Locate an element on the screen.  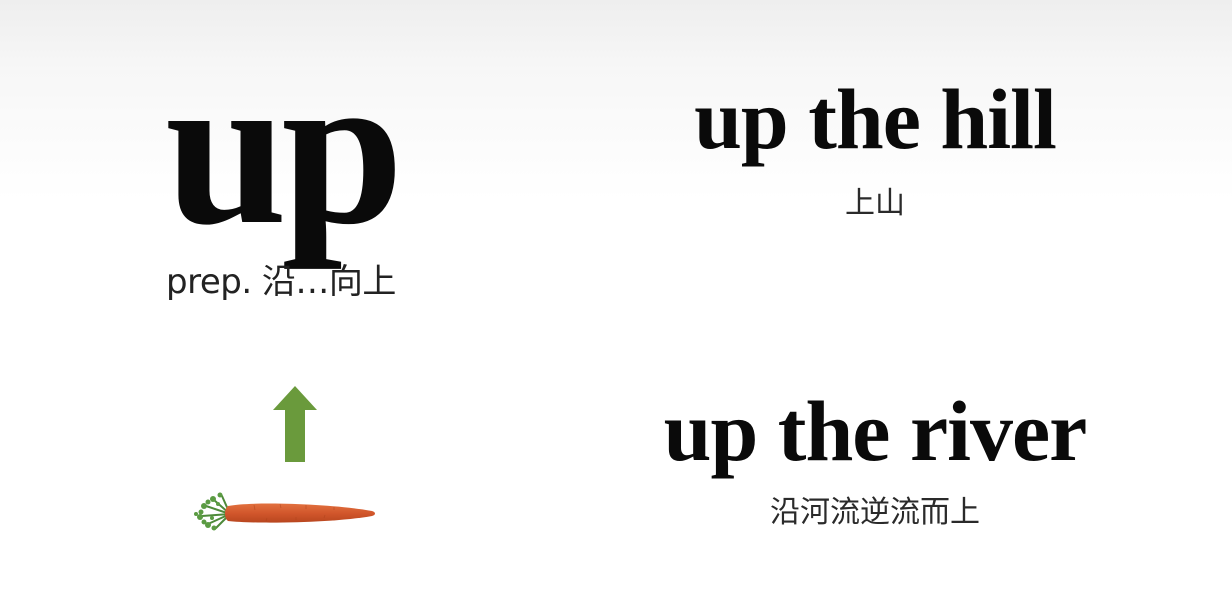
example-phrase-1-translation: 上山 is located at coordinates (875, 203).